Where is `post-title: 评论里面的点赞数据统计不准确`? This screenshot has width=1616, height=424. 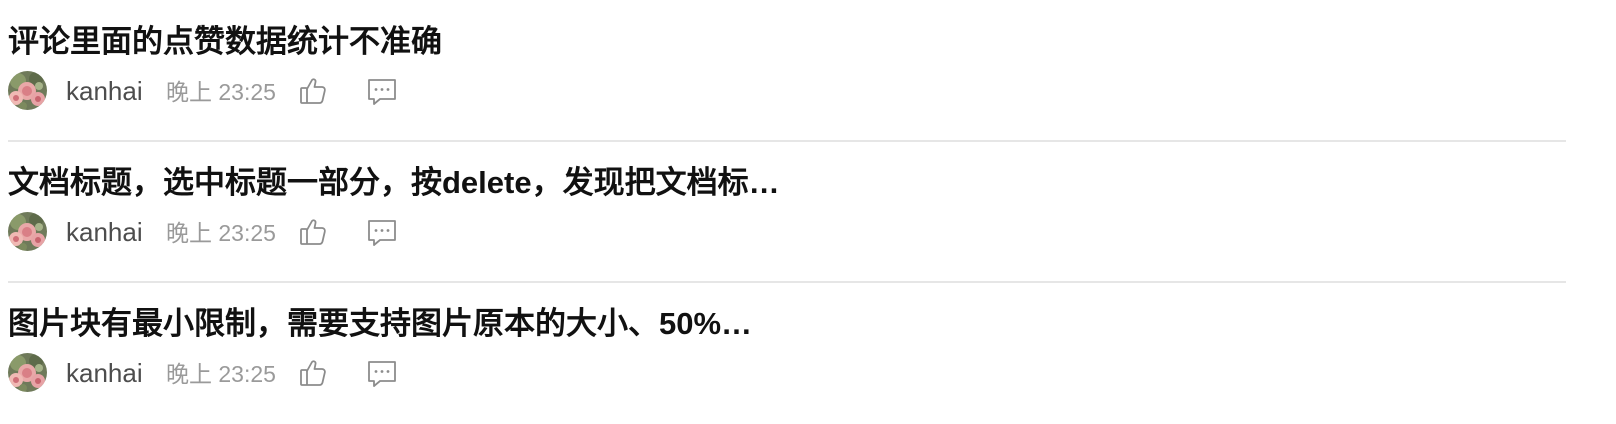
post-title: 评论里面的点赞数据统计不准确 is located at coordinates (225, 42).